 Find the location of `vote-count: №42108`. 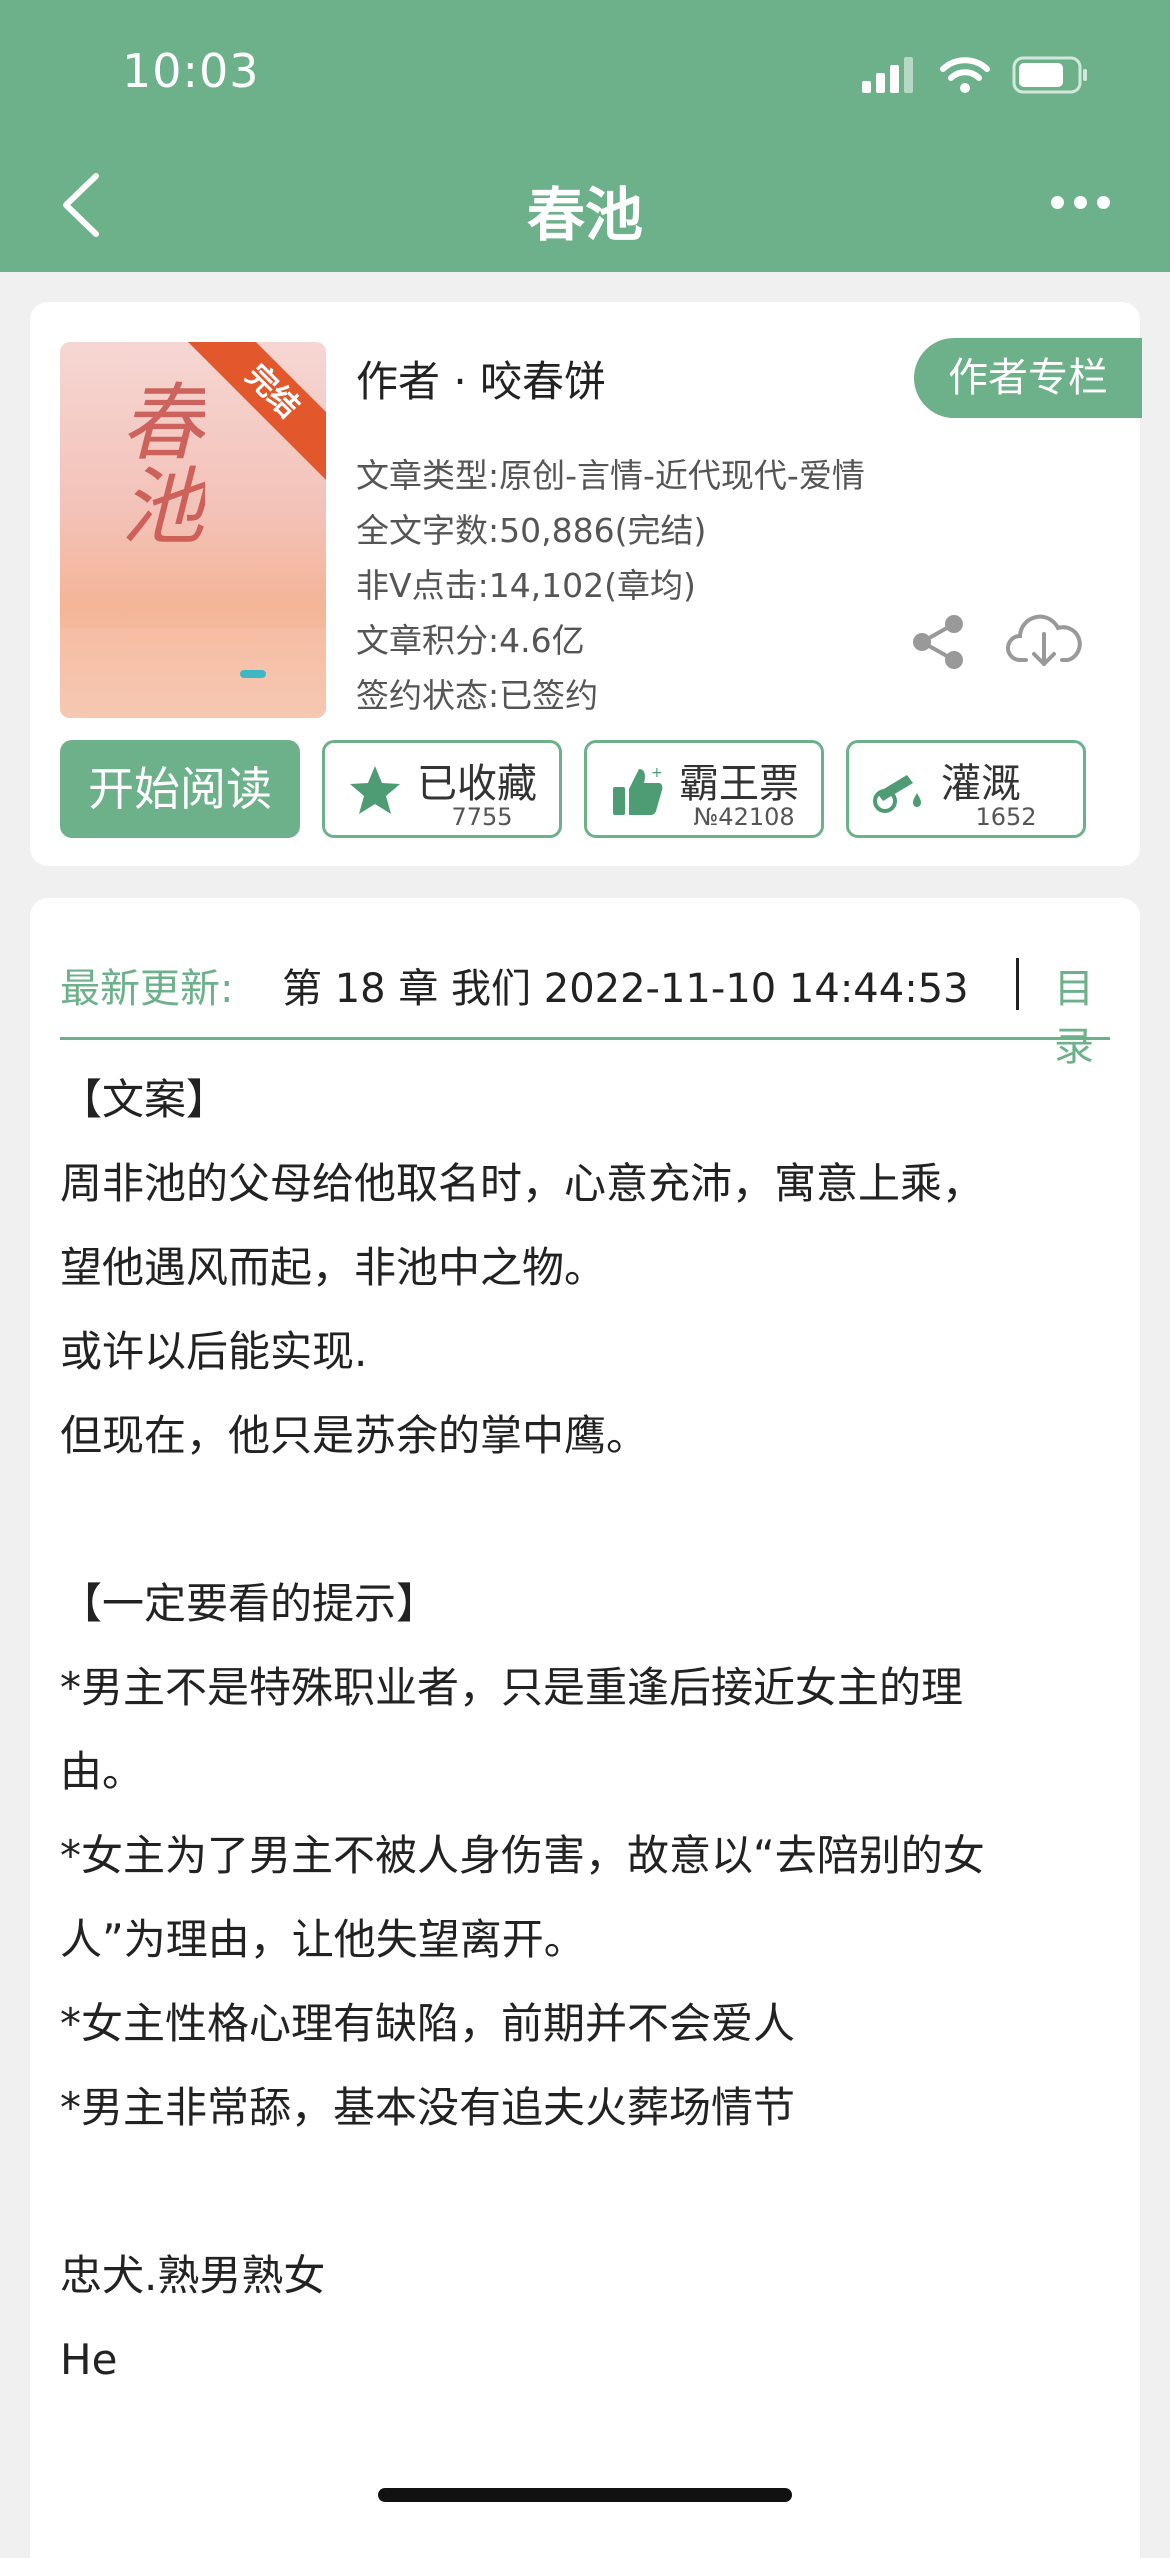

vote-count: №42108 is located at coordinates (744, 817).